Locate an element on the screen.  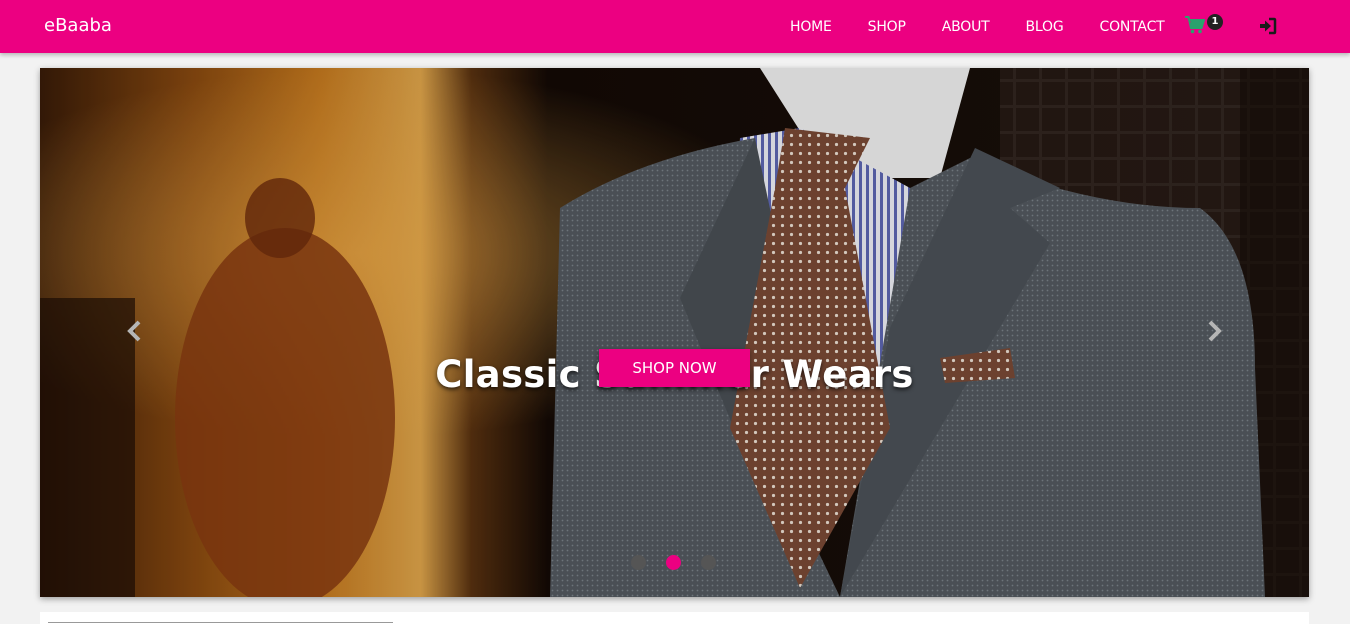
shopping-cart-icon is located at coordinates (1195, 25).